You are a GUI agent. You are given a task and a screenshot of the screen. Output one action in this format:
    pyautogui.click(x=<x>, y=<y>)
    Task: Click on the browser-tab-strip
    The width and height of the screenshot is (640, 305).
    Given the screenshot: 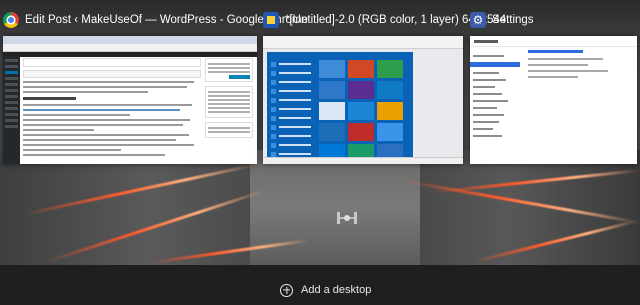 What is the action you would take?
    pyautogui.click(x=130, y=40)
    